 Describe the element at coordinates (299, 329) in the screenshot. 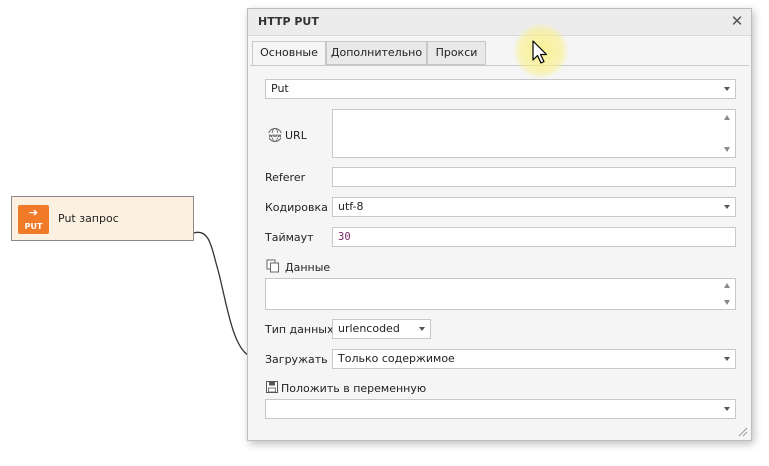

I see `data-type-label: Тип данных` at that location.